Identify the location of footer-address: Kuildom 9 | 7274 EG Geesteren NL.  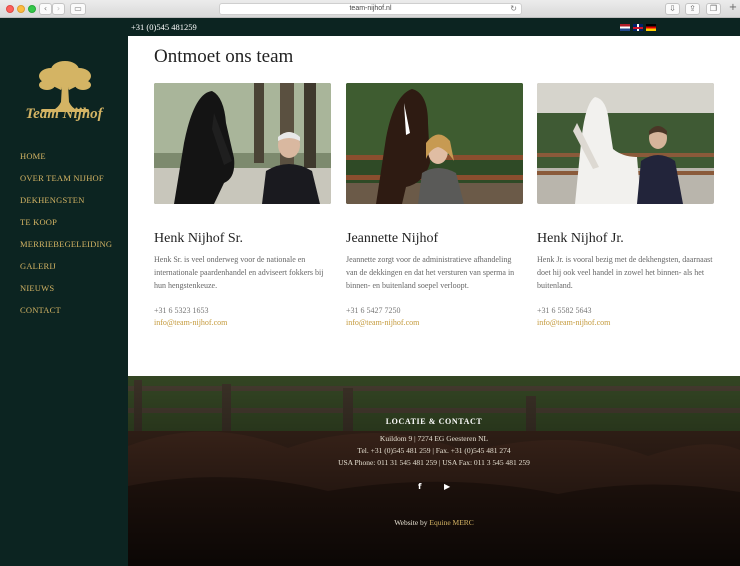
(434, 438).